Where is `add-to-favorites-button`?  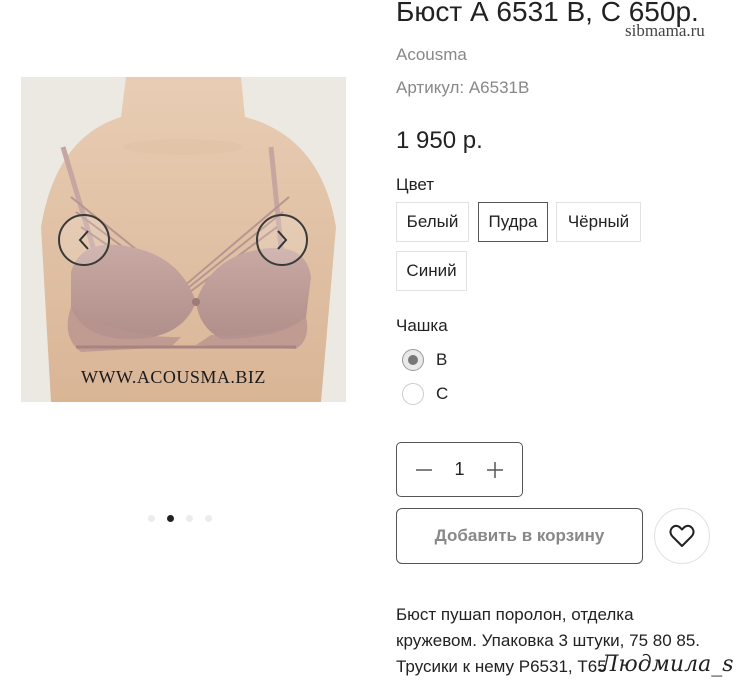
add-to-favorites-button is located at coordinates (682, 536).